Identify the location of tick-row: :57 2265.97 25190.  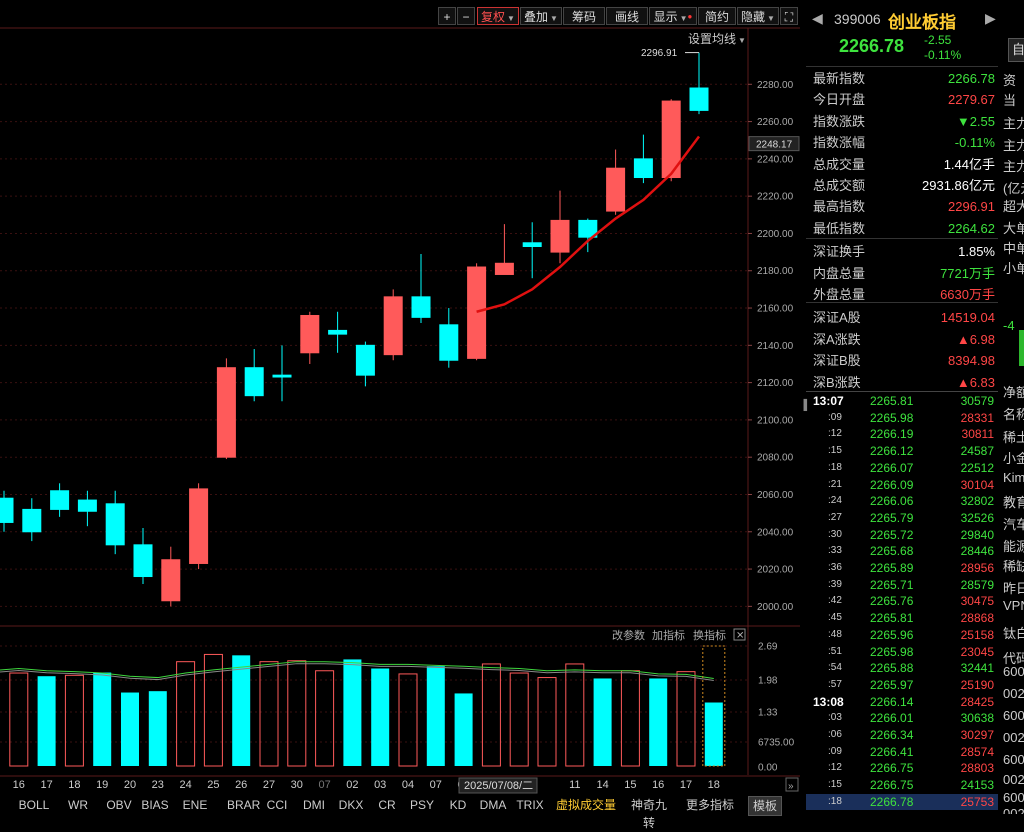
(902, 685).